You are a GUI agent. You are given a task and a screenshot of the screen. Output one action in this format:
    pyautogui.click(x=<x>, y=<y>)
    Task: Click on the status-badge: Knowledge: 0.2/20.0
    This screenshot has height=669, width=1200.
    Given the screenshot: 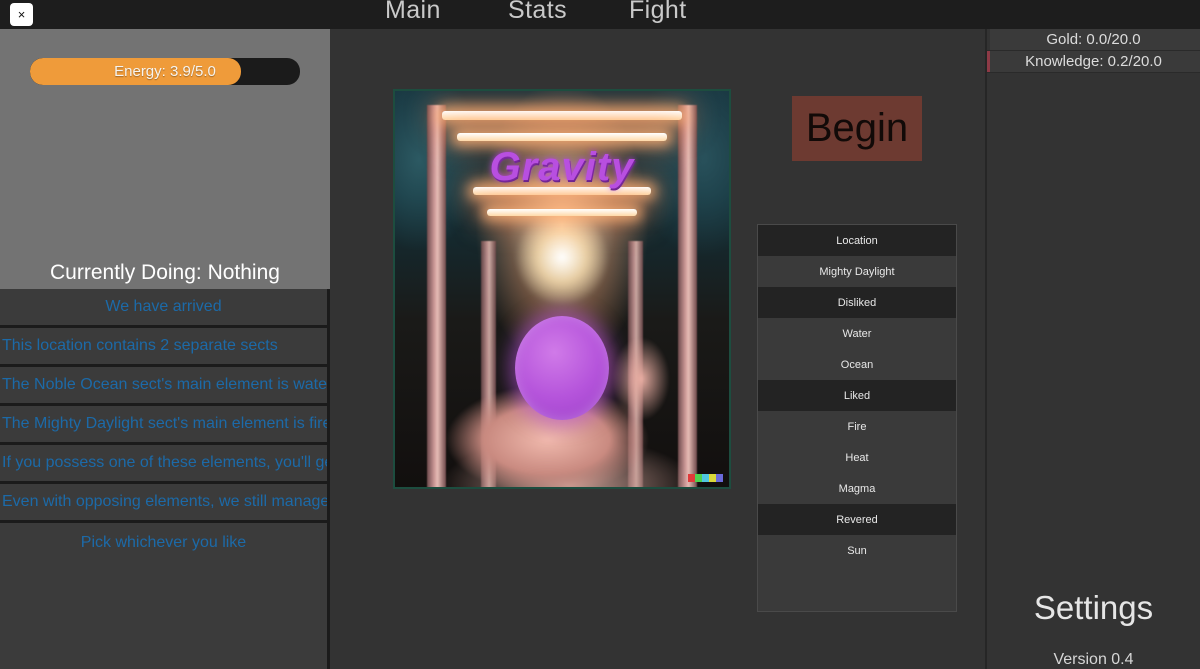 What is the action you would take?
    pyautogui.click(x=1093, y=62)
    